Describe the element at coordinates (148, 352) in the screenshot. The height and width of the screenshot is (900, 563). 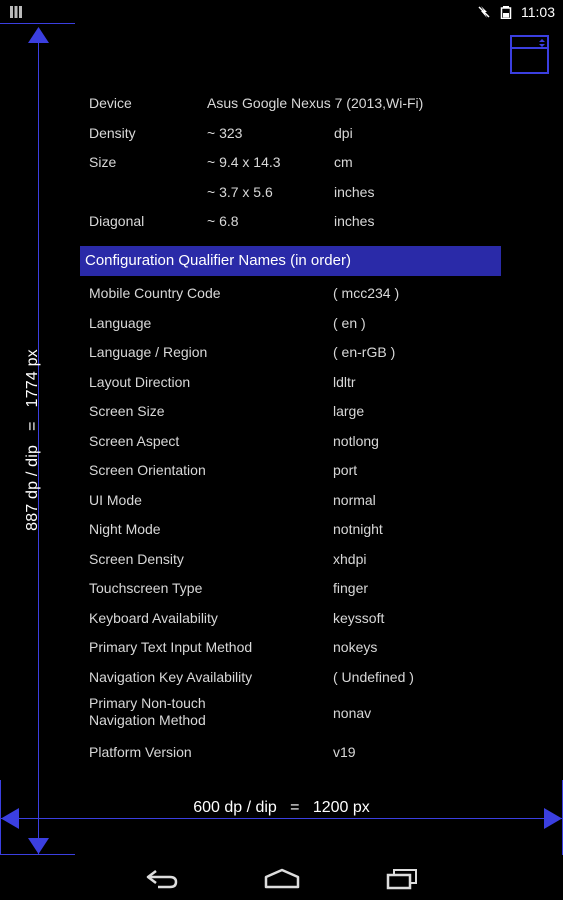
I see `qualifier-name: Language / Region` at that location.